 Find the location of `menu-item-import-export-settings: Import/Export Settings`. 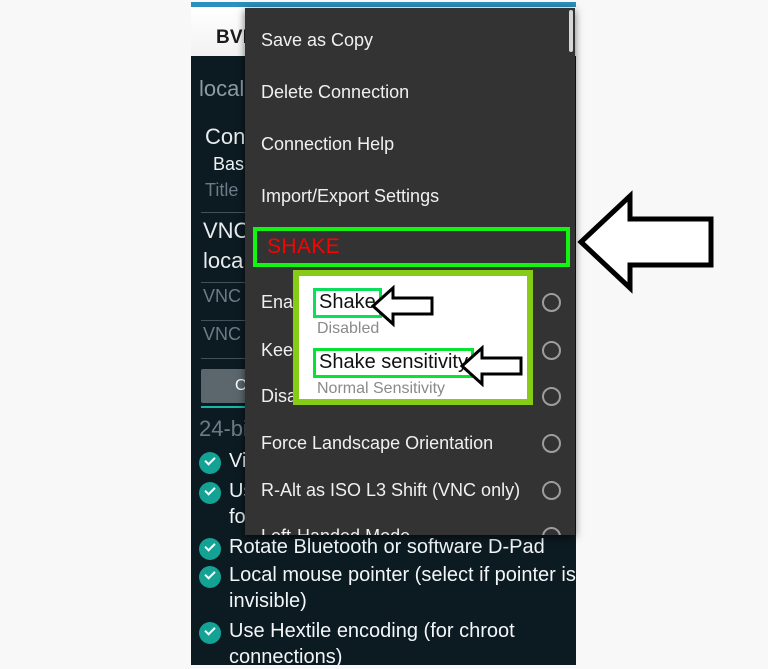

menu-item-import-export-settings: Import/Export Settings is located at coordinates (410, 196).